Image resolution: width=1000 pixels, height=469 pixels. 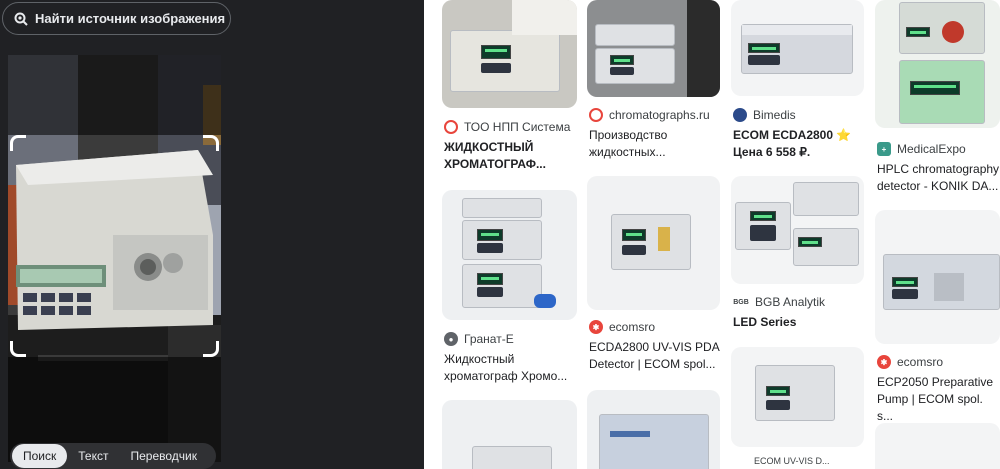 I want to click on crop-handle-bottom-right, so click(x=211, y=349).